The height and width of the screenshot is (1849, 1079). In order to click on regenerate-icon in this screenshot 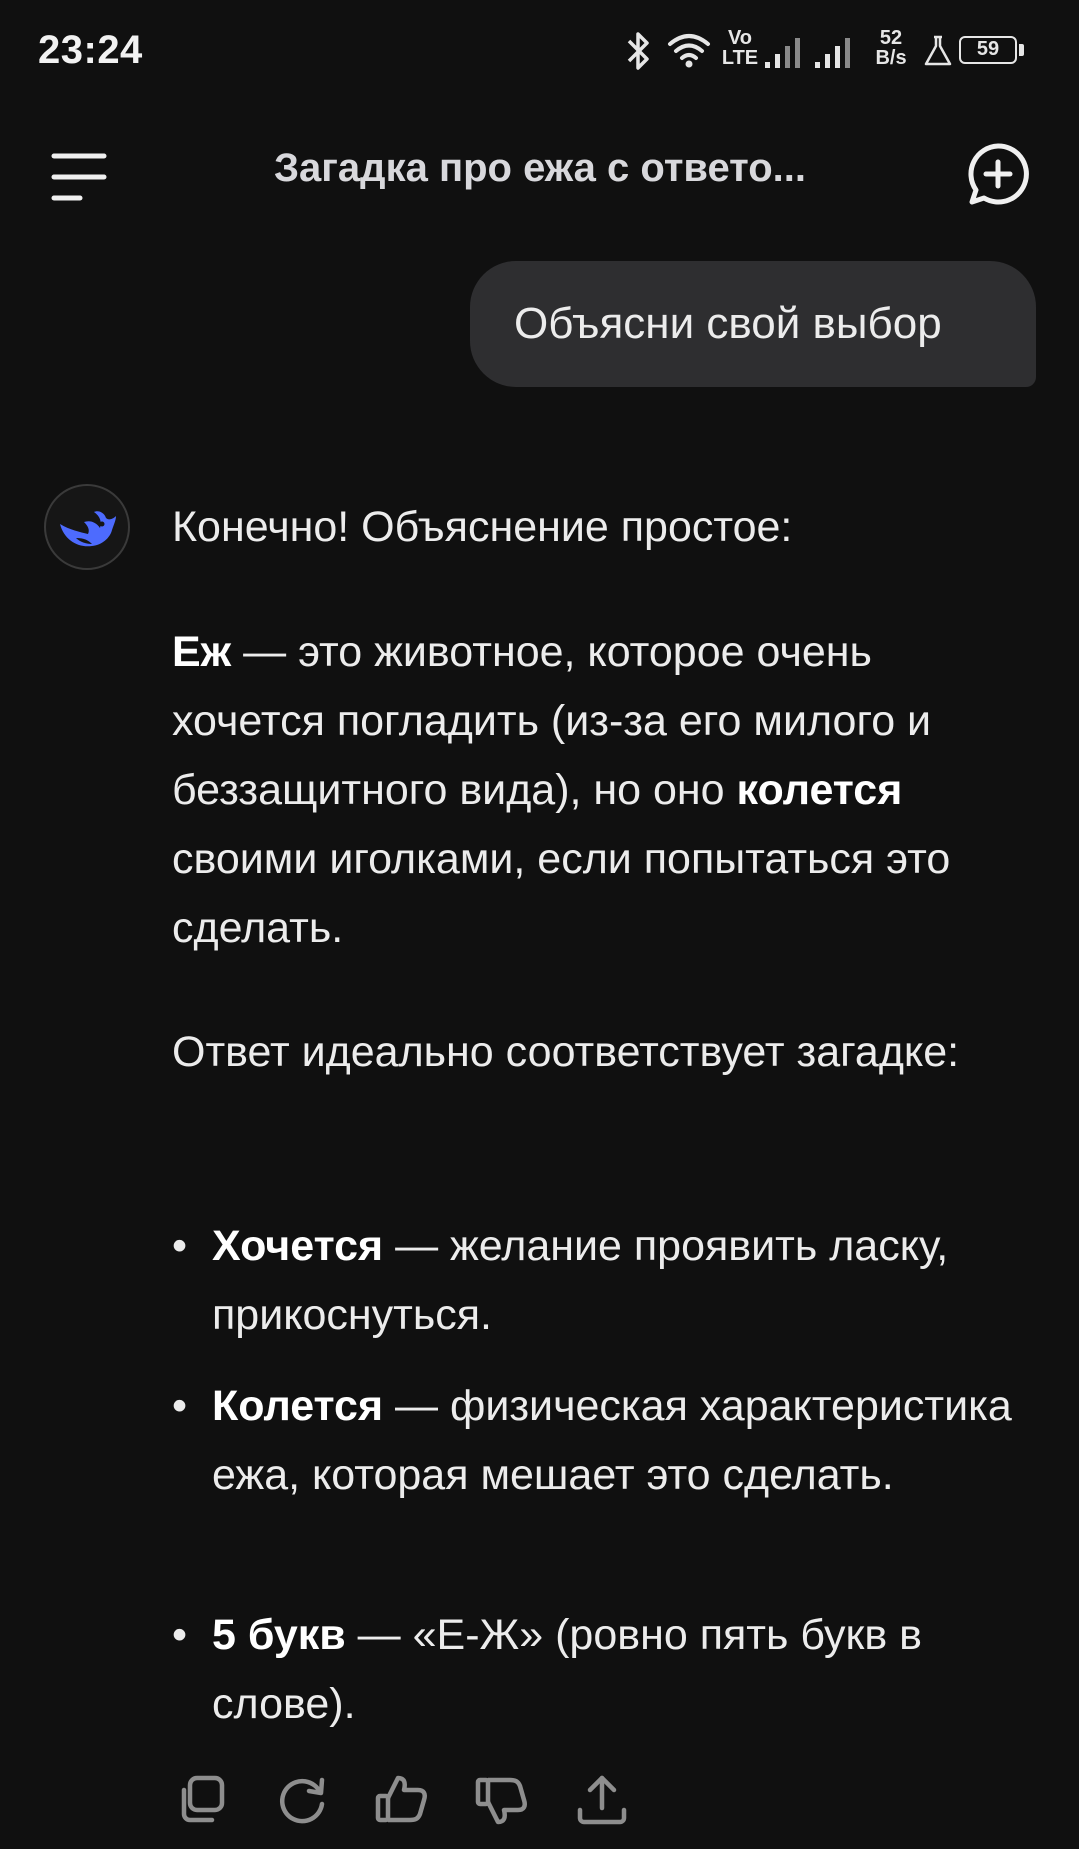, I will do `click(302, 1800)`.